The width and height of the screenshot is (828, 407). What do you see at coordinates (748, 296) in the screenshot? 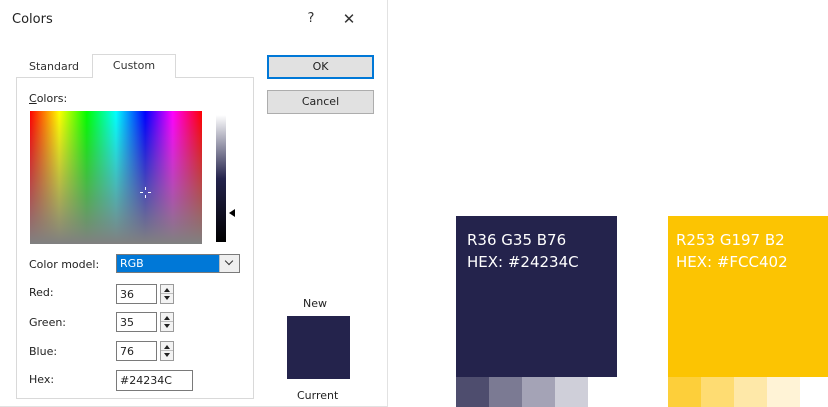
I see `swatch-card-yellow: R253 G197 B2 HEX: #FCC402` at bounding box center [748, 296].